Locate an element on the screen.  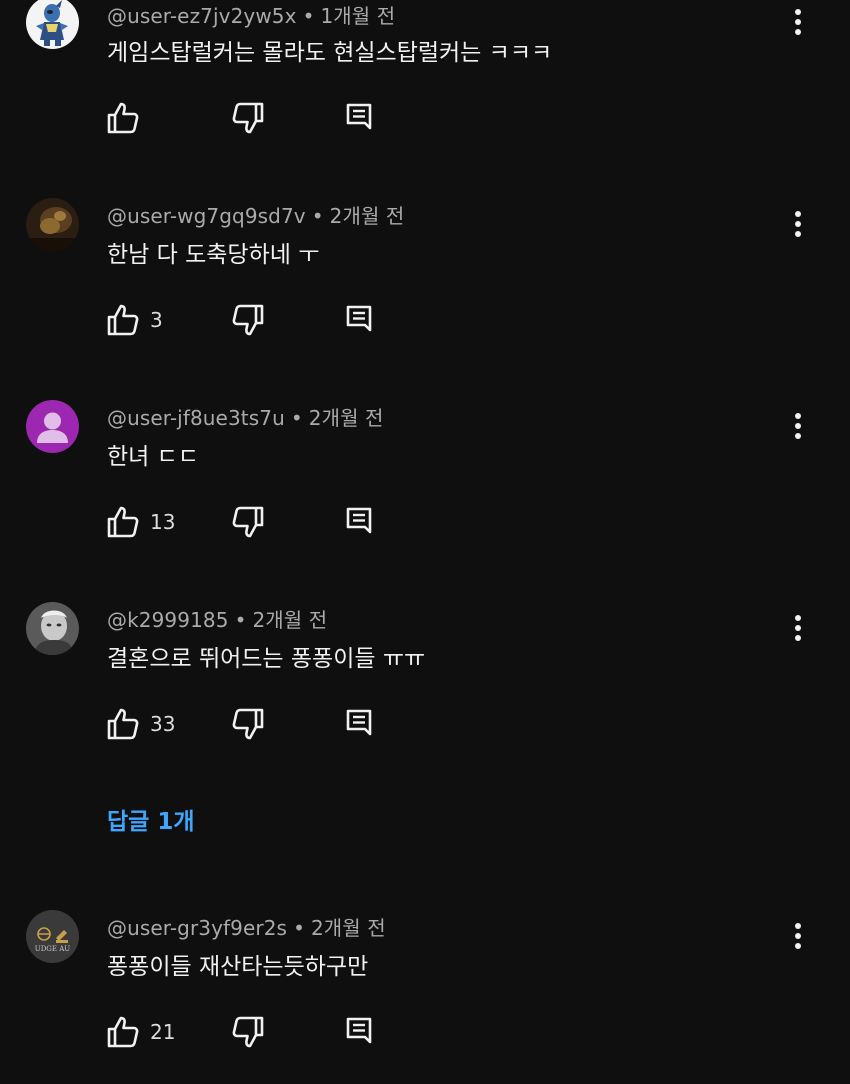
comment-text: 한남 다 도축당하네 ㅜ is located at coordinates (213, 255).